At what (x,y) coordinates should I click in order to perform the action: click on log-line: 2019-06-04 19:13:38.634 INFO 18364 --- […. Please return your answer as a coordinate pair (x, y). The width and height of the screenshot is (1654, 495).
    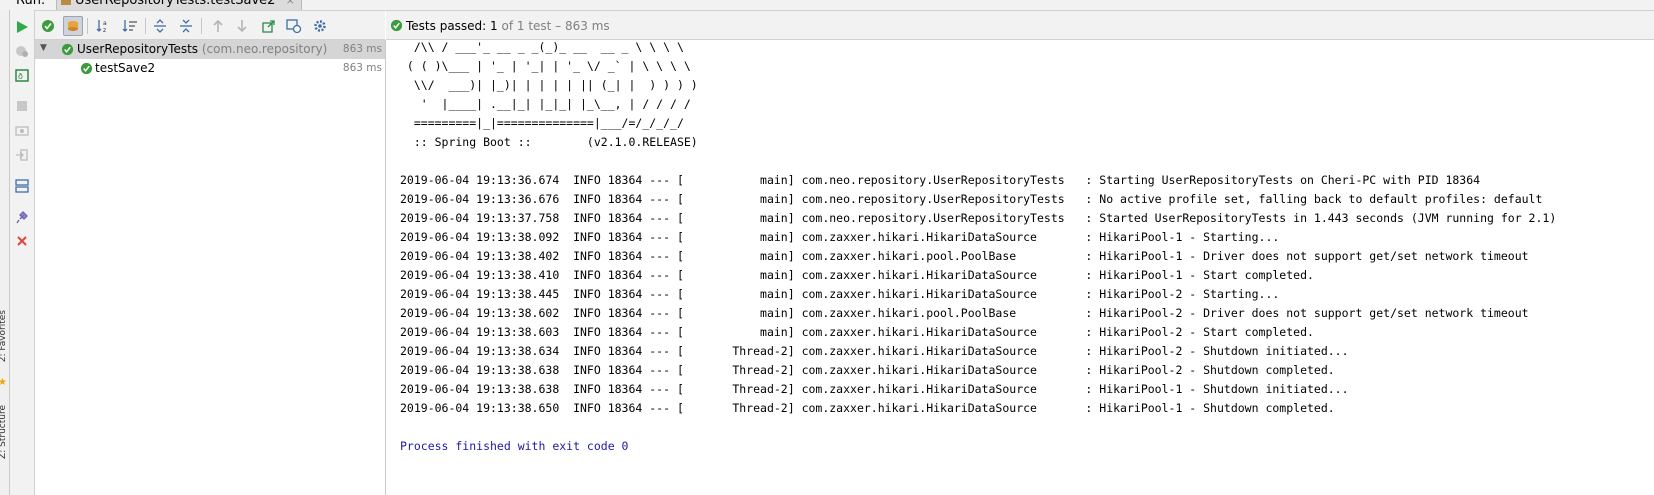
    Looking at the image, I should click on (874, 351).